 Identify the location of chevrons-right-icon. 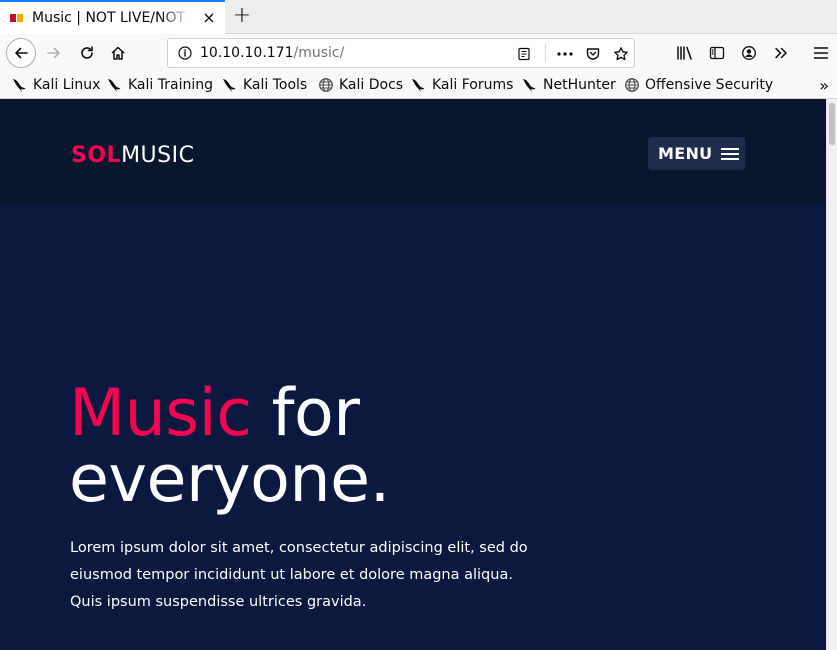
(781, 53).